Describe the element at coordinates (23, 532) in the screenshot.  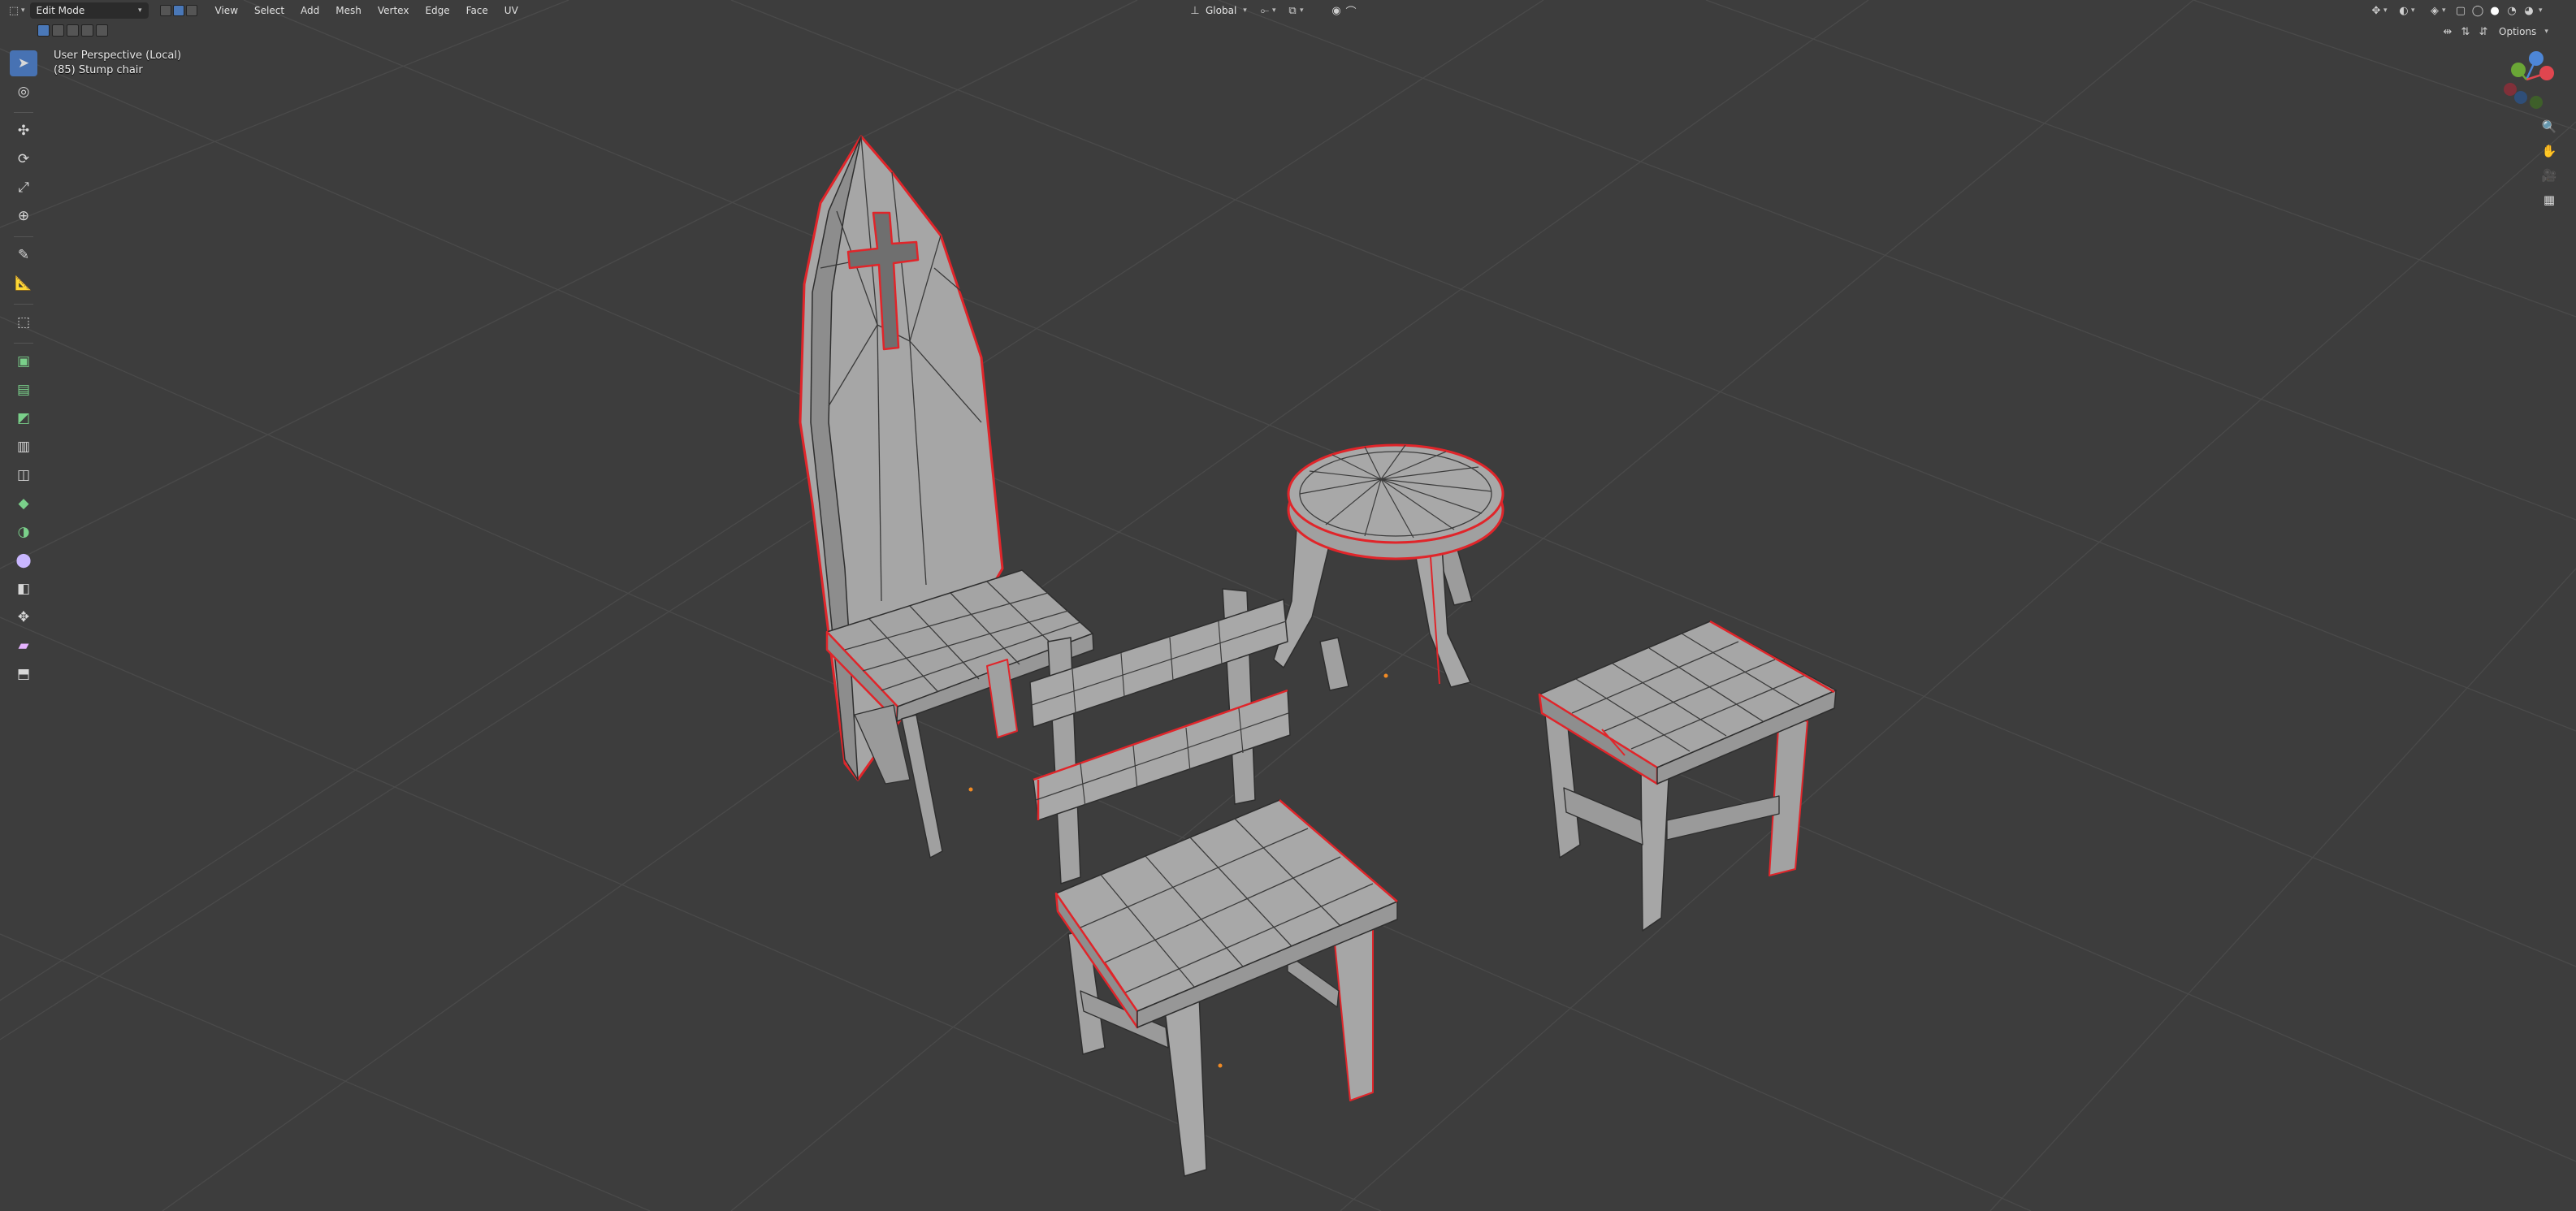
I see `tool-spin: ◑` at that location.